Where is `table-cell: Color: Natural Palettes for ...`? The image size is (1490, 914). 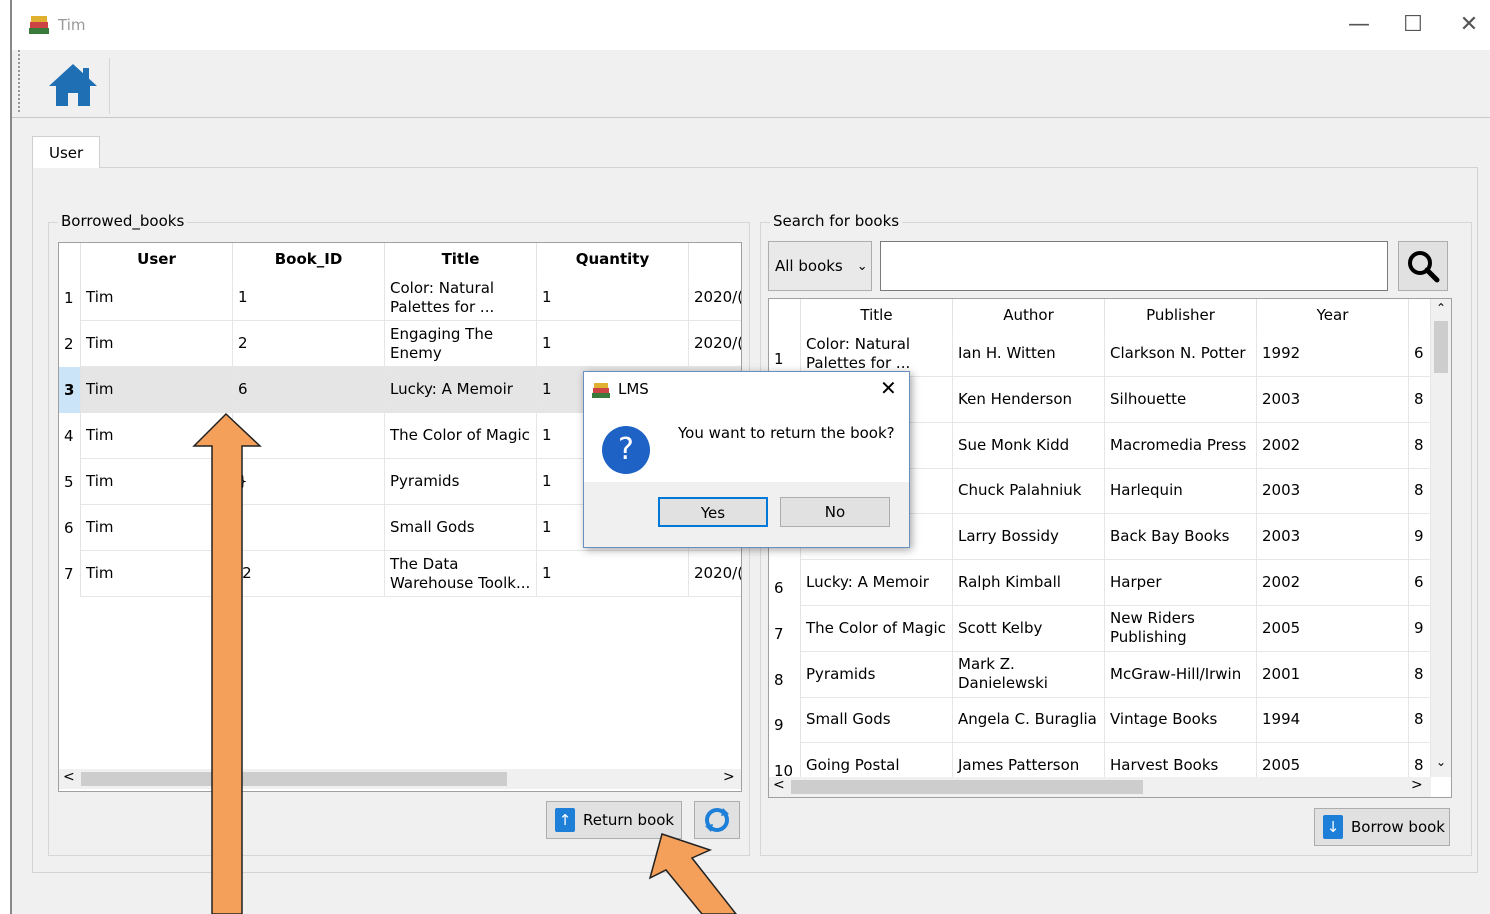 table-cell: Color: Natural Palettes for ... is located at coordinates (461, 298).